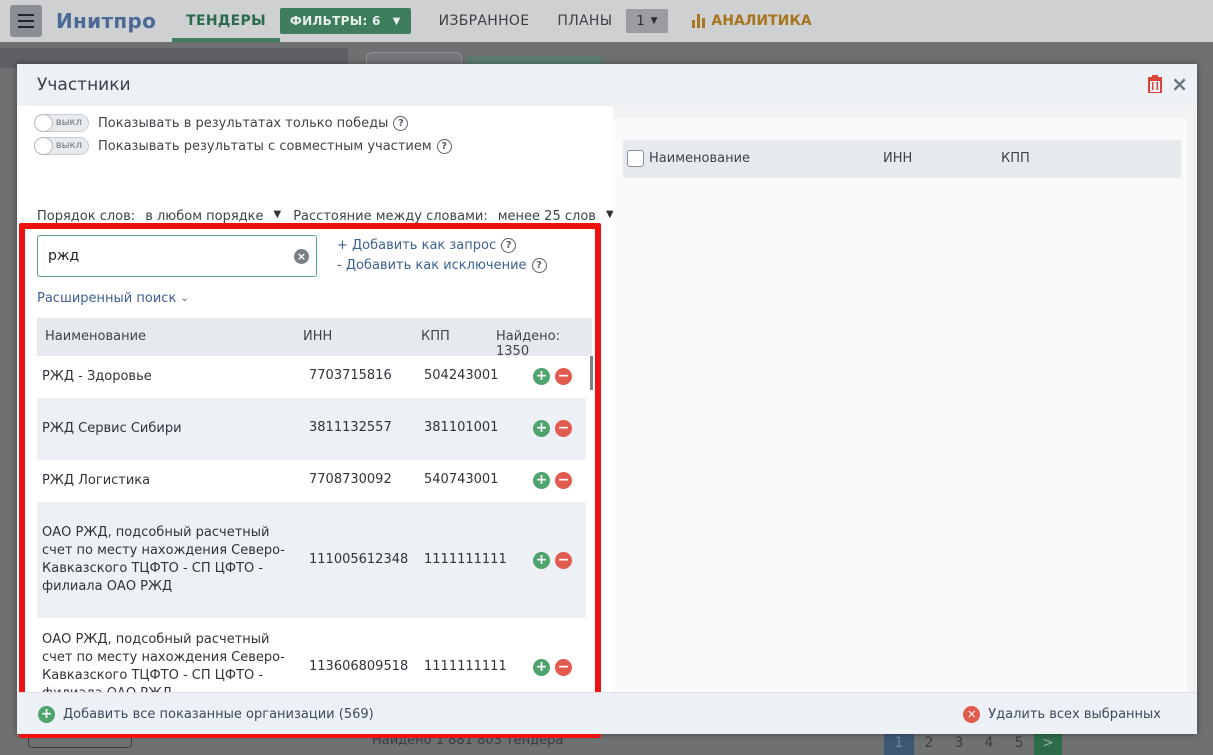 The image size is (1213, 755). Describe the element at coordinates (959, 743) in the screenshot. I see `page-3: 3` at that location.